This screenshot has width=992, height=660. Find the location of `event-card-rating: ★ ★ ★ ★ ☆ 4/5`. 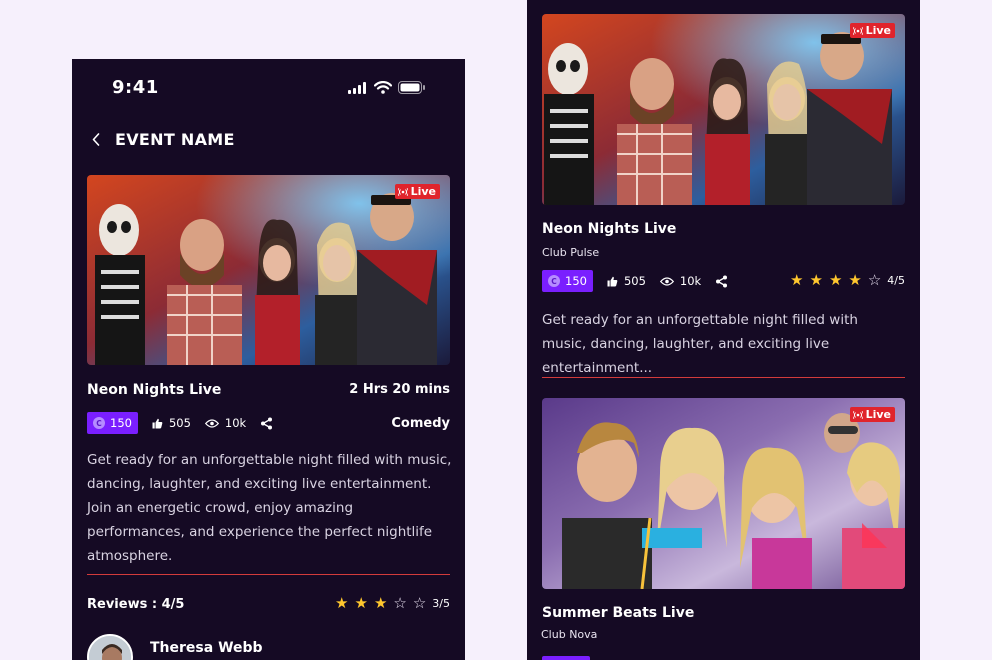

event-card-rating: ★ ★ ★ ★ ☆ 4/5 is located at coordinates (847, 280).